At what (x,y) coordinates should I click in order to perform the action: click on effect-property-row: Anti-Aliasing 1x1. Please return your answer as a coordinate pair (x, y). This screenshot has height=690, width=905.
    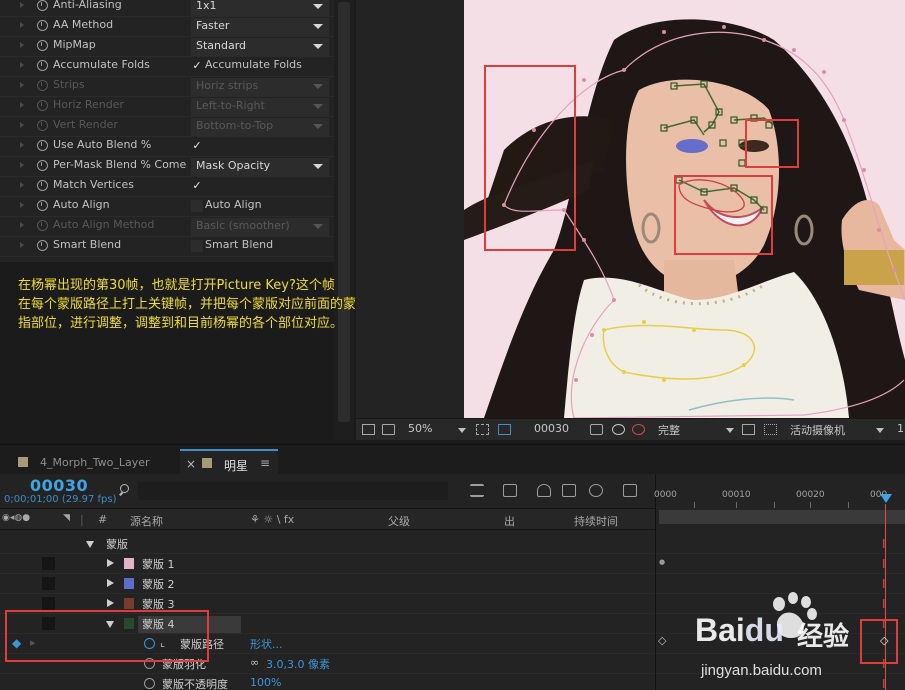
    Looking at the image, I should click on (167, 8).